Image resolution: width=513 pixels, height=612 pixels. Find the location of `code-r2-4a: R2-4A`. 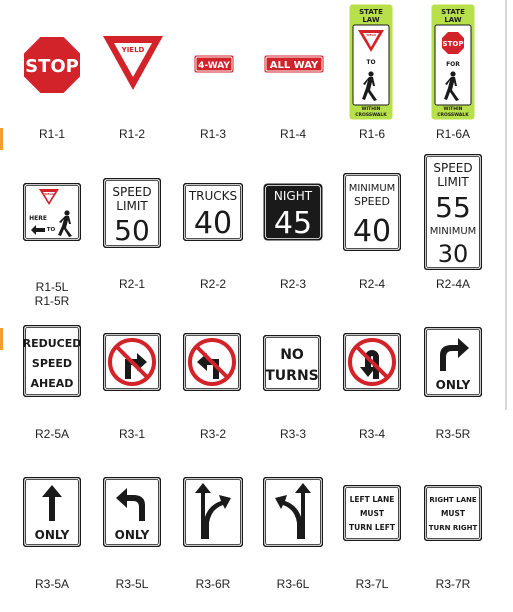

code-r2-4a: R2-4A is located at coordinates (452, 284).